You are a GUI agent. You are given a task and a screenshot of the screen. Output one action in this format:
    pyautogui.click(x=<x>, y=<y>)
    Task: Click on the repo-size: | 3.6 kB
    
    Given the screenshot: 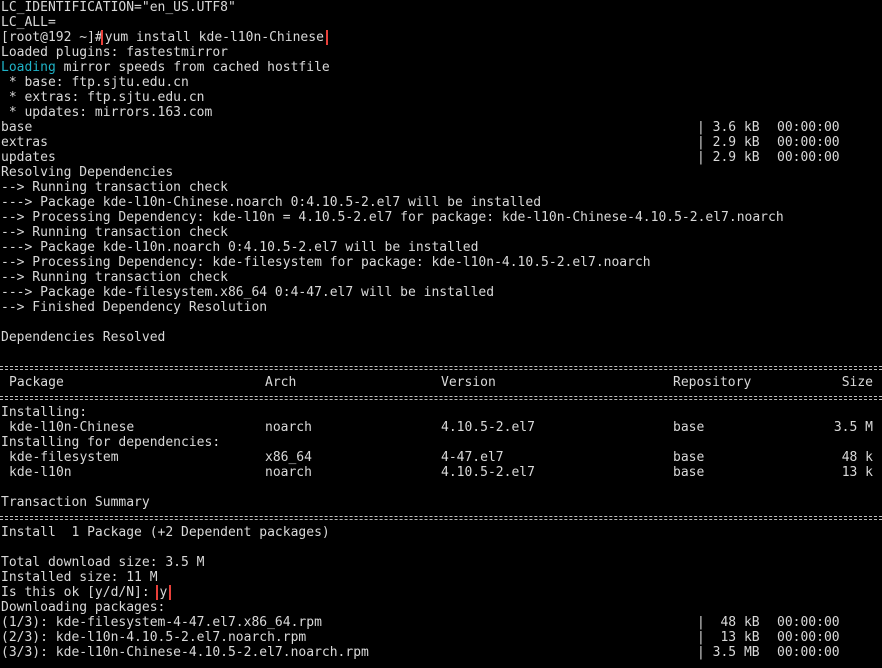 What is the action you would take?
    pyautogui.click(x=728, y=127)
    